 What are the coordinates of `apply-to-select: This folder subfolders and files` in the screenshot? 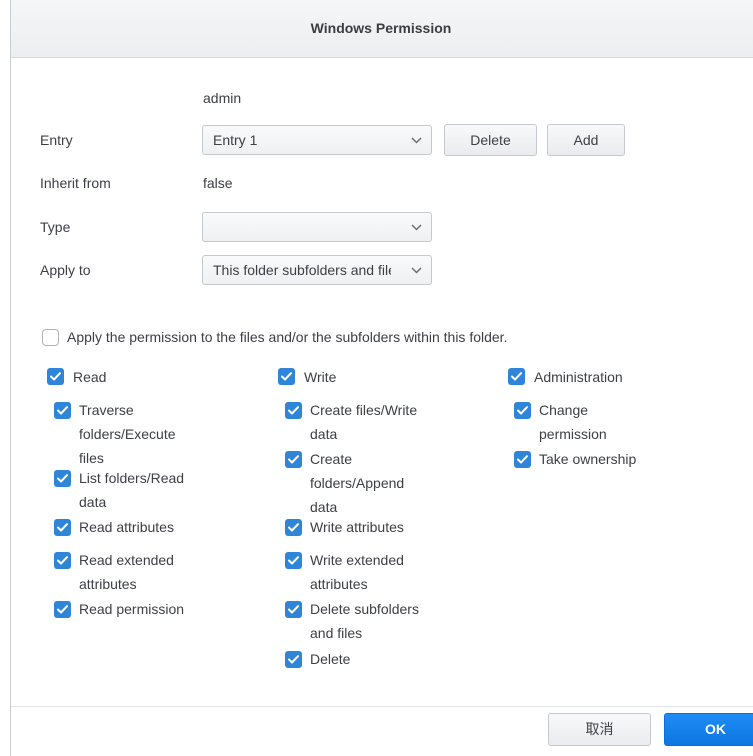 It's located at (317, 270).